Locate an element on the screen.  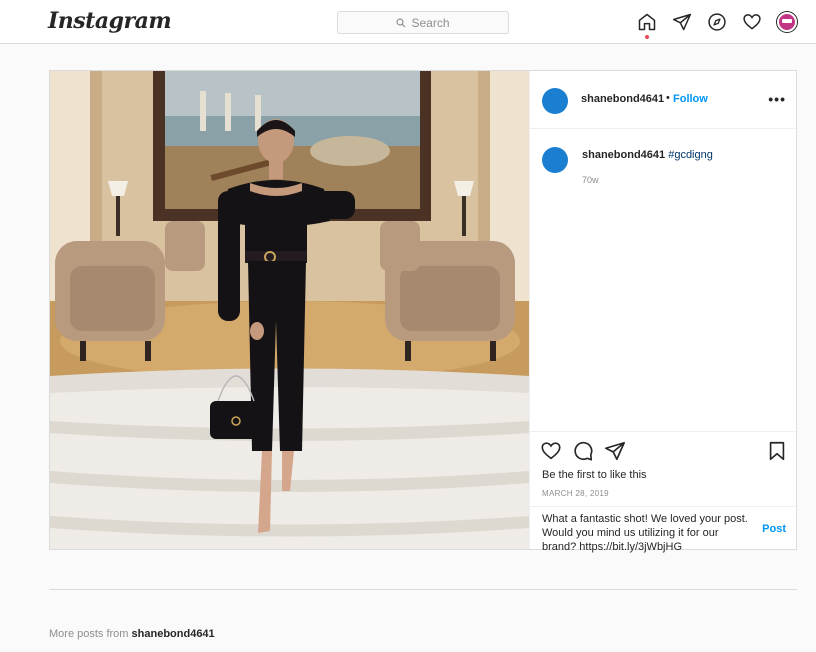
nav-icons is located at coordinates (717, 25).